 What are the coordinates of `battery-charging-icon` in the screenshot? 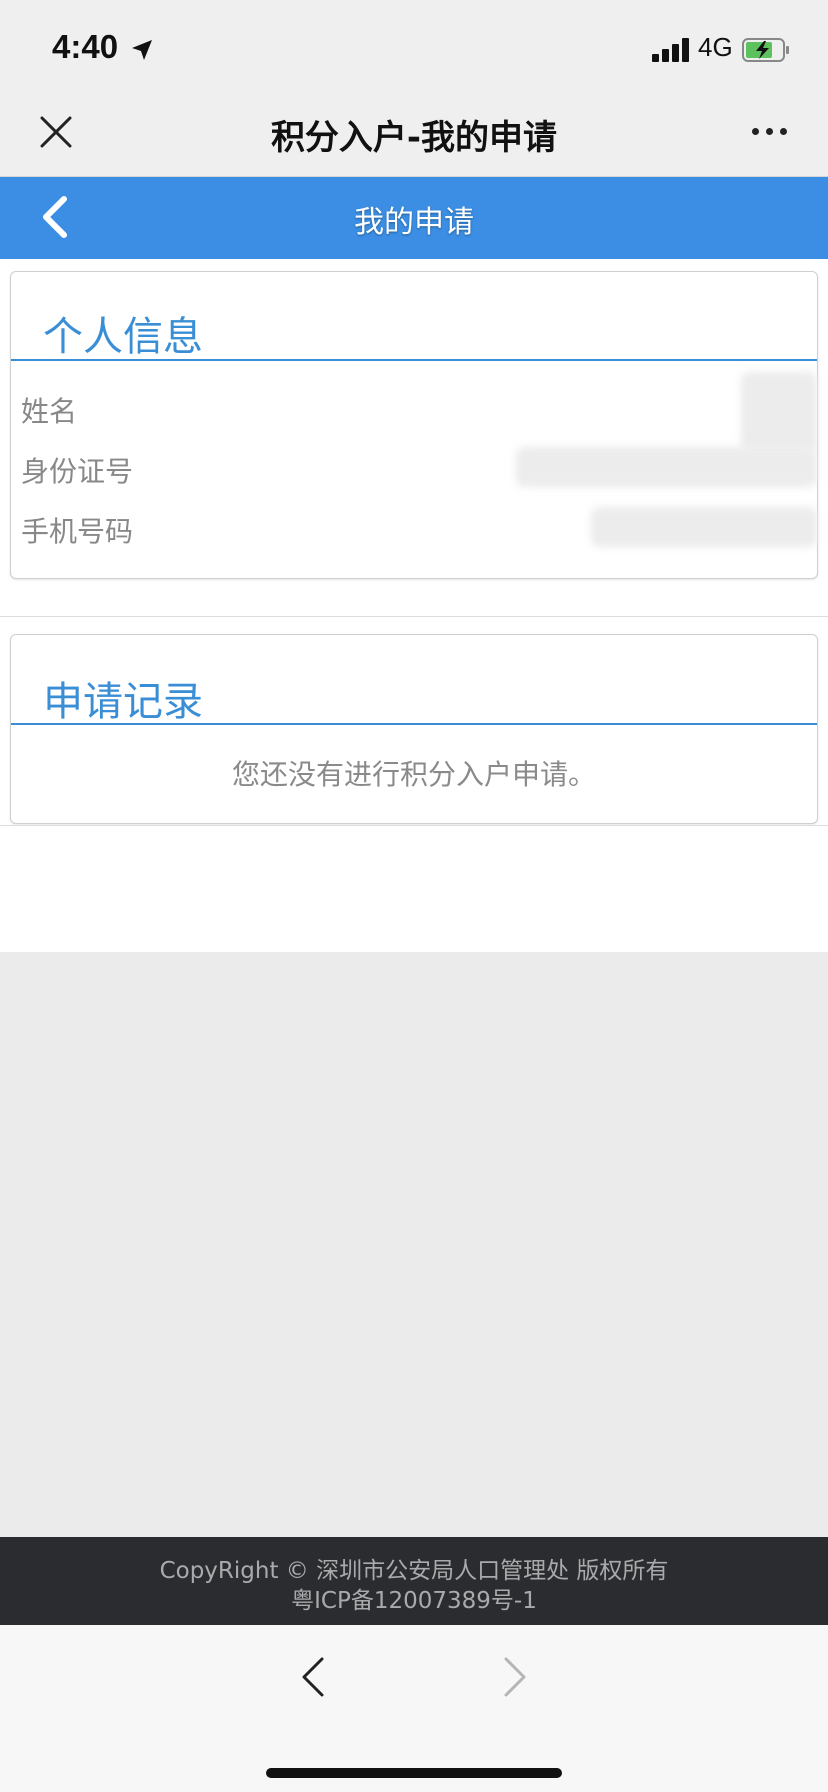 It's located at (765, 50).